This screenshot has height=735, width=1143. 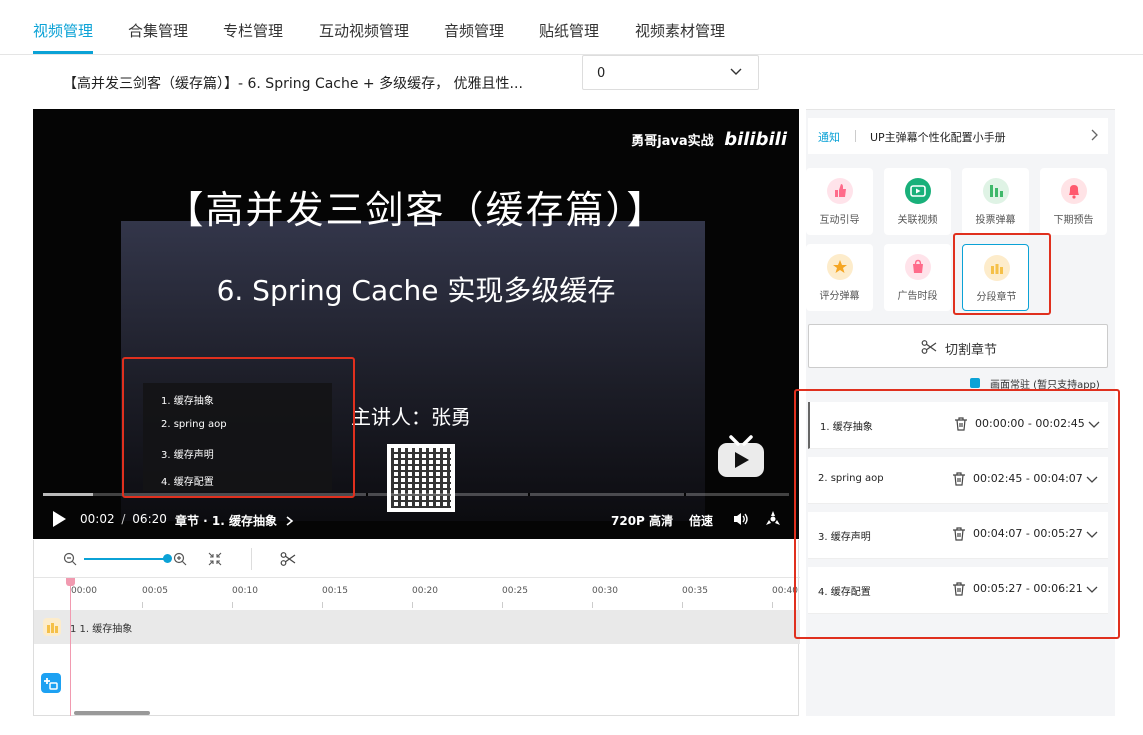 What do you see at coordinates (741, 519) in the screenshot?
I see `volume-icon` at bounding box center [741, 519].